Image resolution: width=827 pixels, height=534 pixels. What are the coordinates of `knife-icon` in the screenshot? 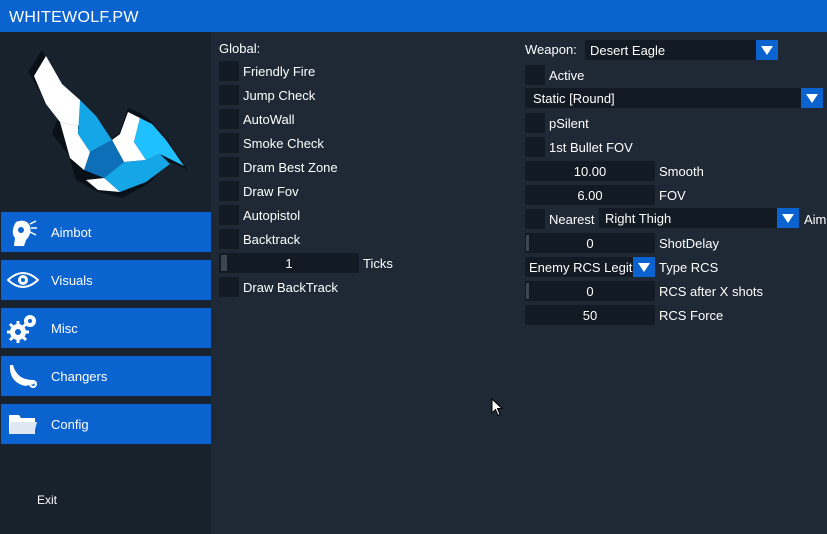 It's located at (23, 376).